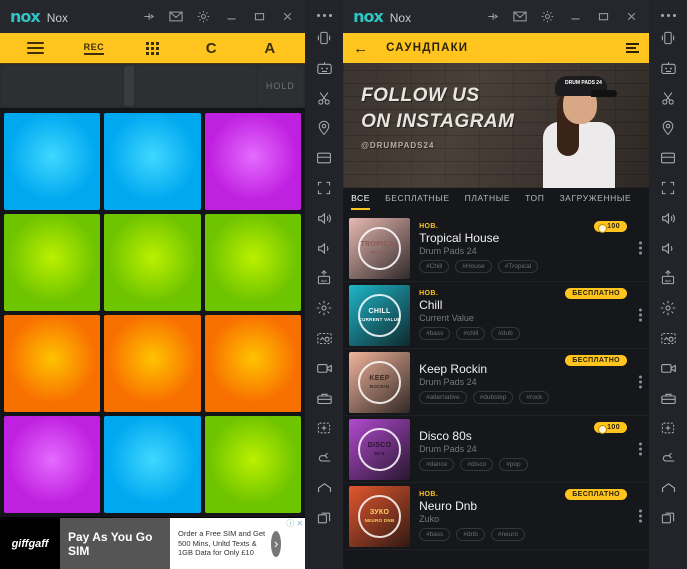 The image size is (687, 569). What do you see at coordinates (513, 464) in the screenshot?
I see `soundpack-tag: #pop` at bounding box center [513, 464].